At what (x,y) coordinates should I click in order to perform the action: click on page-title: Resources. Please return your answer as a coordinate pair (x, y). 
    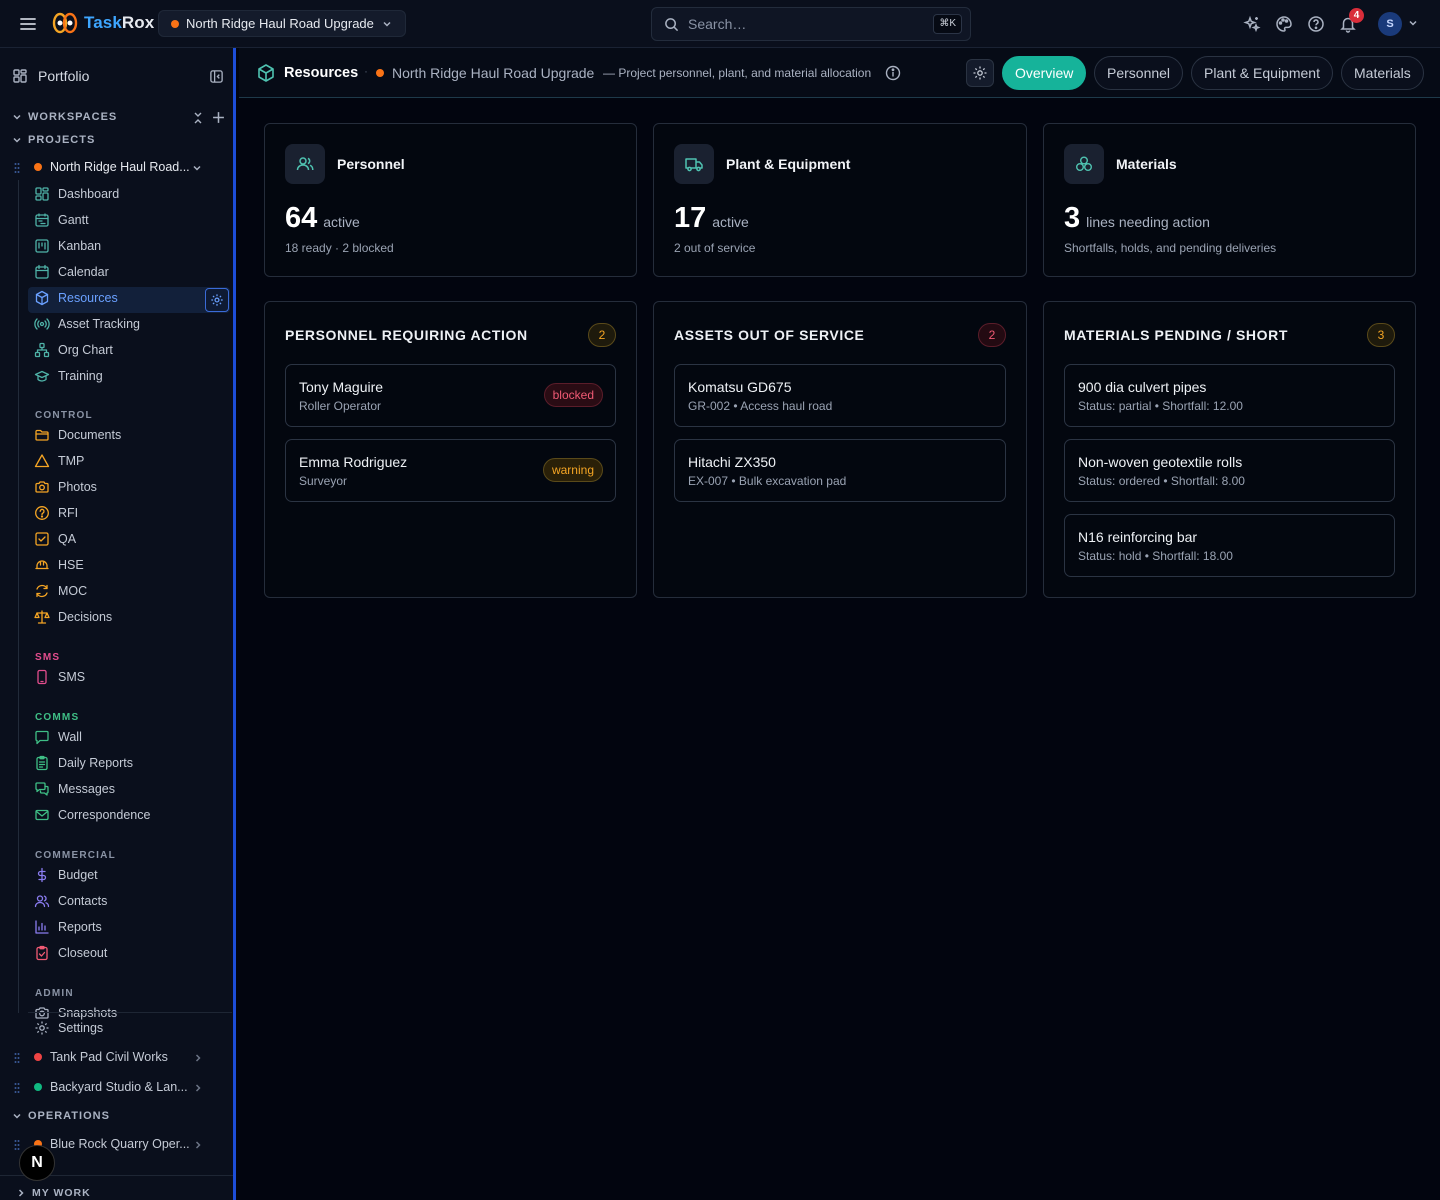
    Looking at the image, I should click on (321, 73).